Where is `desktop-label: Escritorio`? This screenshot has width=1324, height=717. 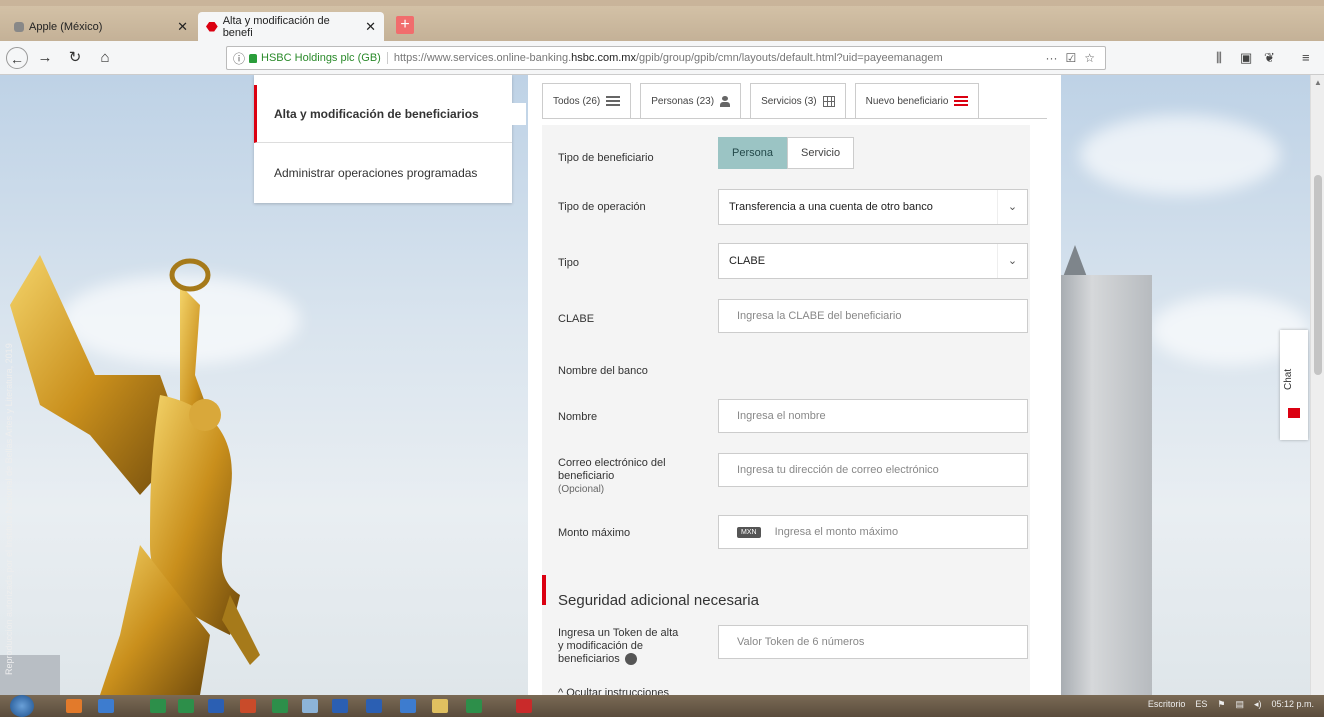 desktop-label: Escritorio is located at coordinates (1167, 704).